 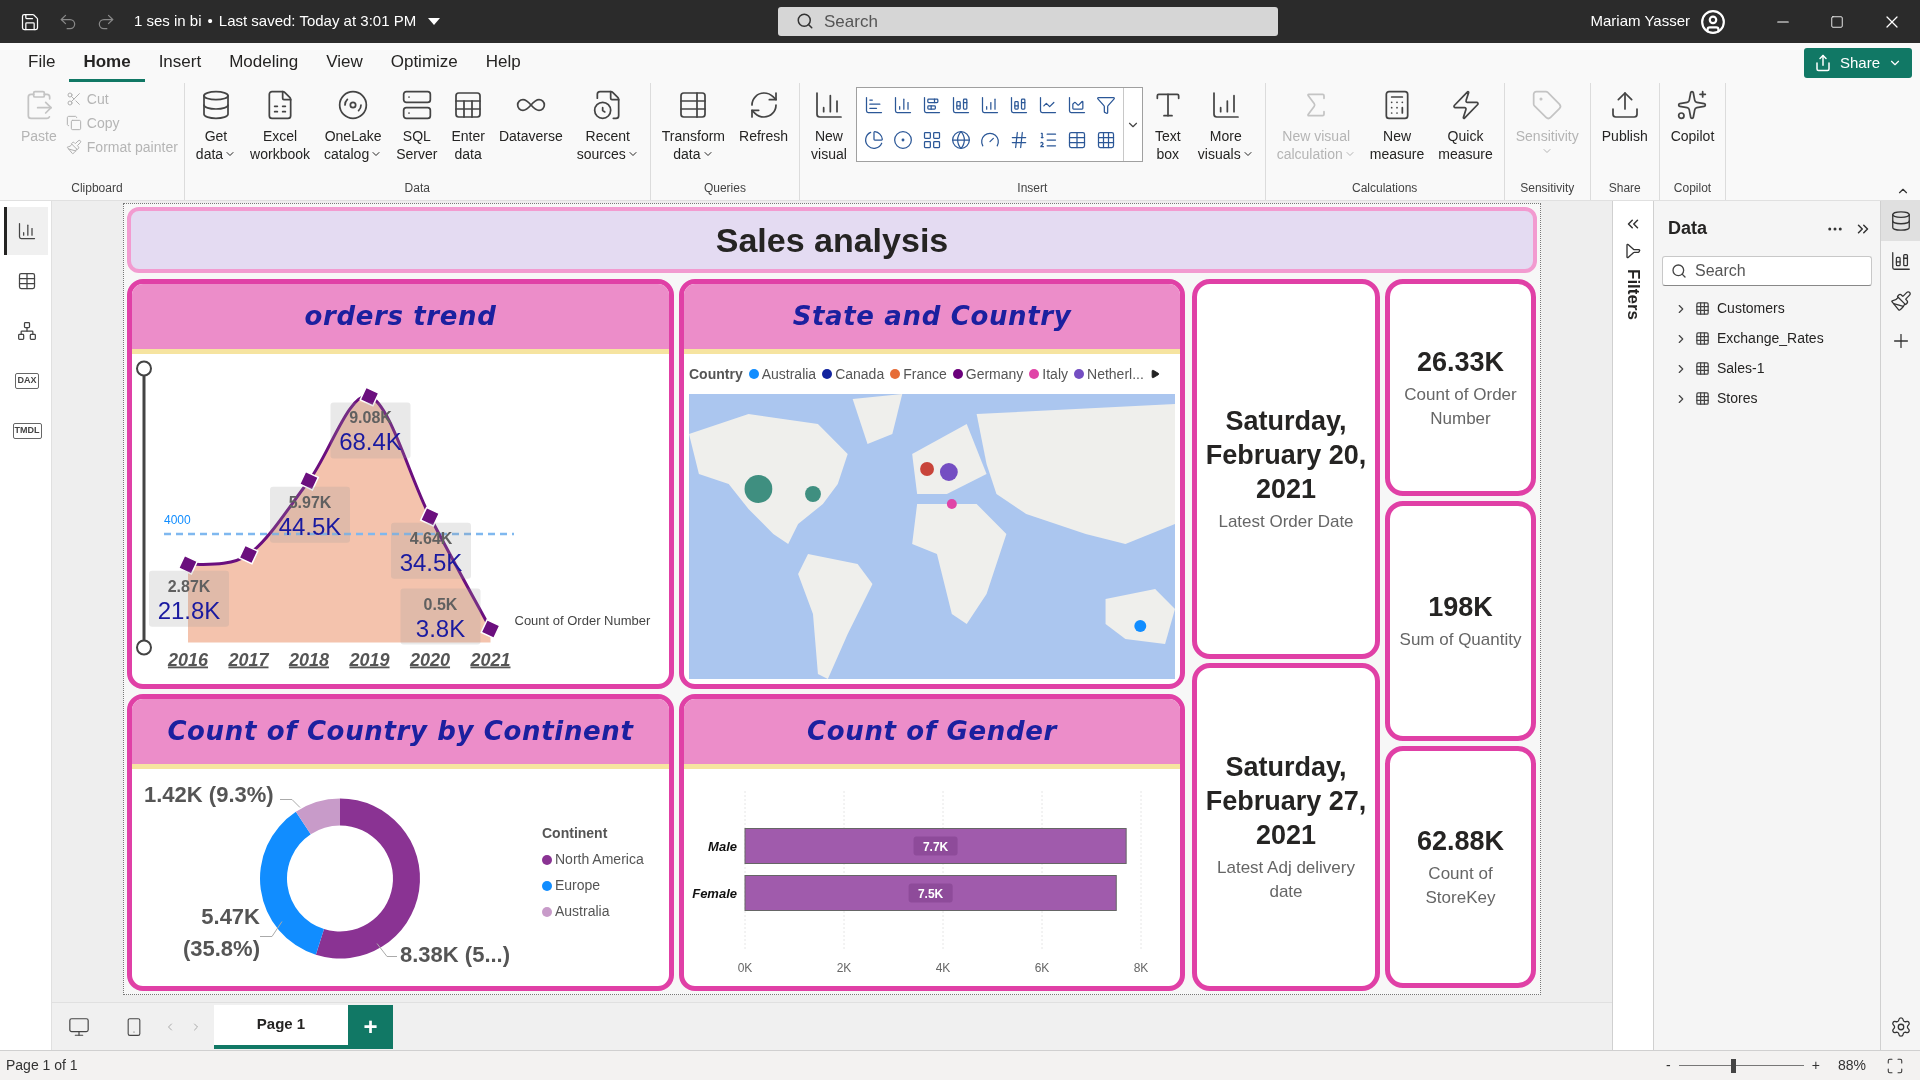 What do you see at coordinates (27, 281) in the screenshot?
I see `table-view-icon` at bounding box center [27, 281].